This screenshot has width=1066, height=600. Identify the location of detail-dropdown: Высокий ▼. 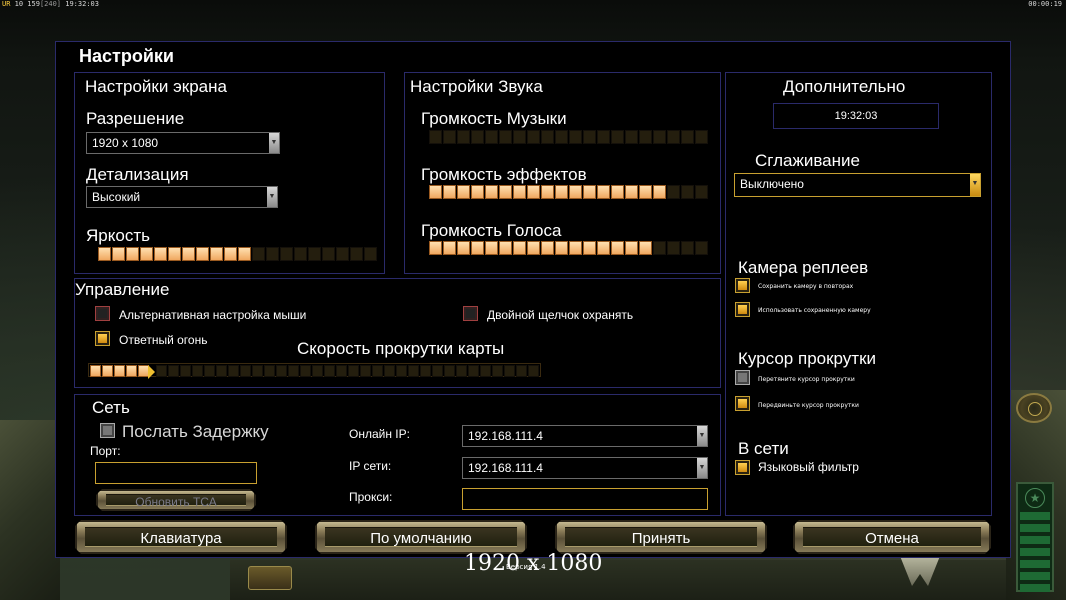
(182, 197).